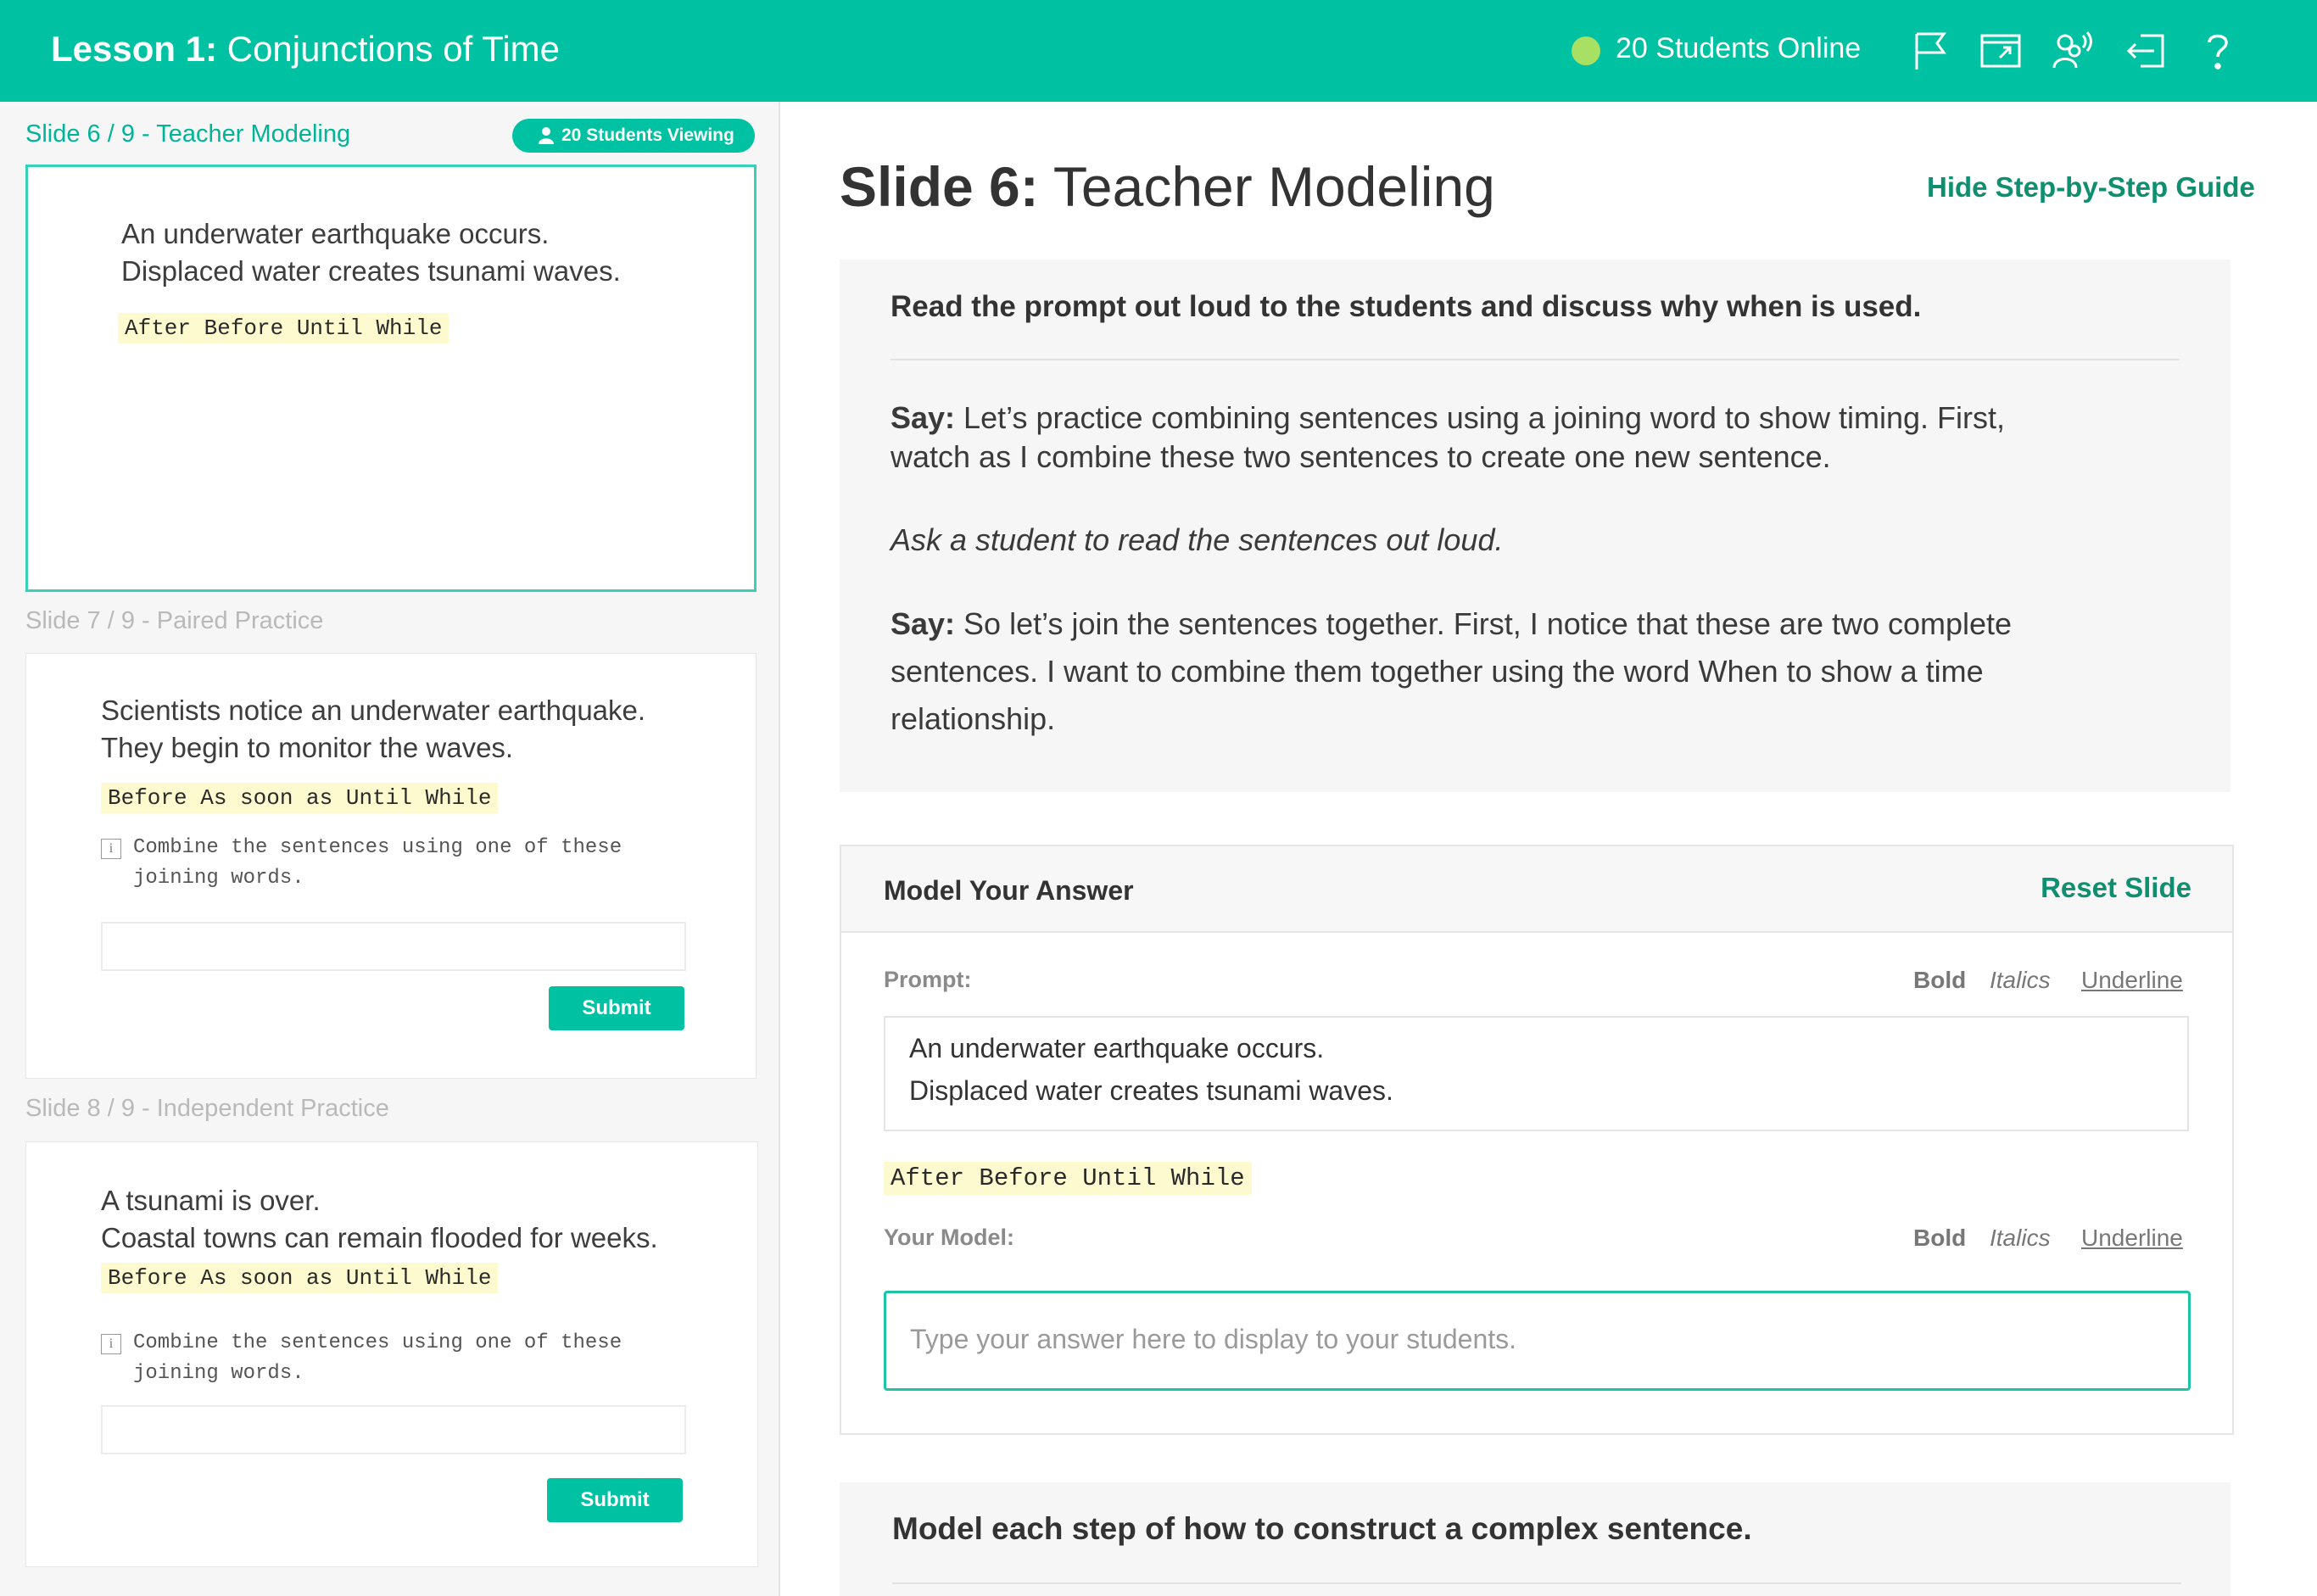 This screenshot has width=2317, height=1596. Describe the element at coordinates (615, 1500) in the screenshot. I see `slide-8-submit-button: Submit` at that location.